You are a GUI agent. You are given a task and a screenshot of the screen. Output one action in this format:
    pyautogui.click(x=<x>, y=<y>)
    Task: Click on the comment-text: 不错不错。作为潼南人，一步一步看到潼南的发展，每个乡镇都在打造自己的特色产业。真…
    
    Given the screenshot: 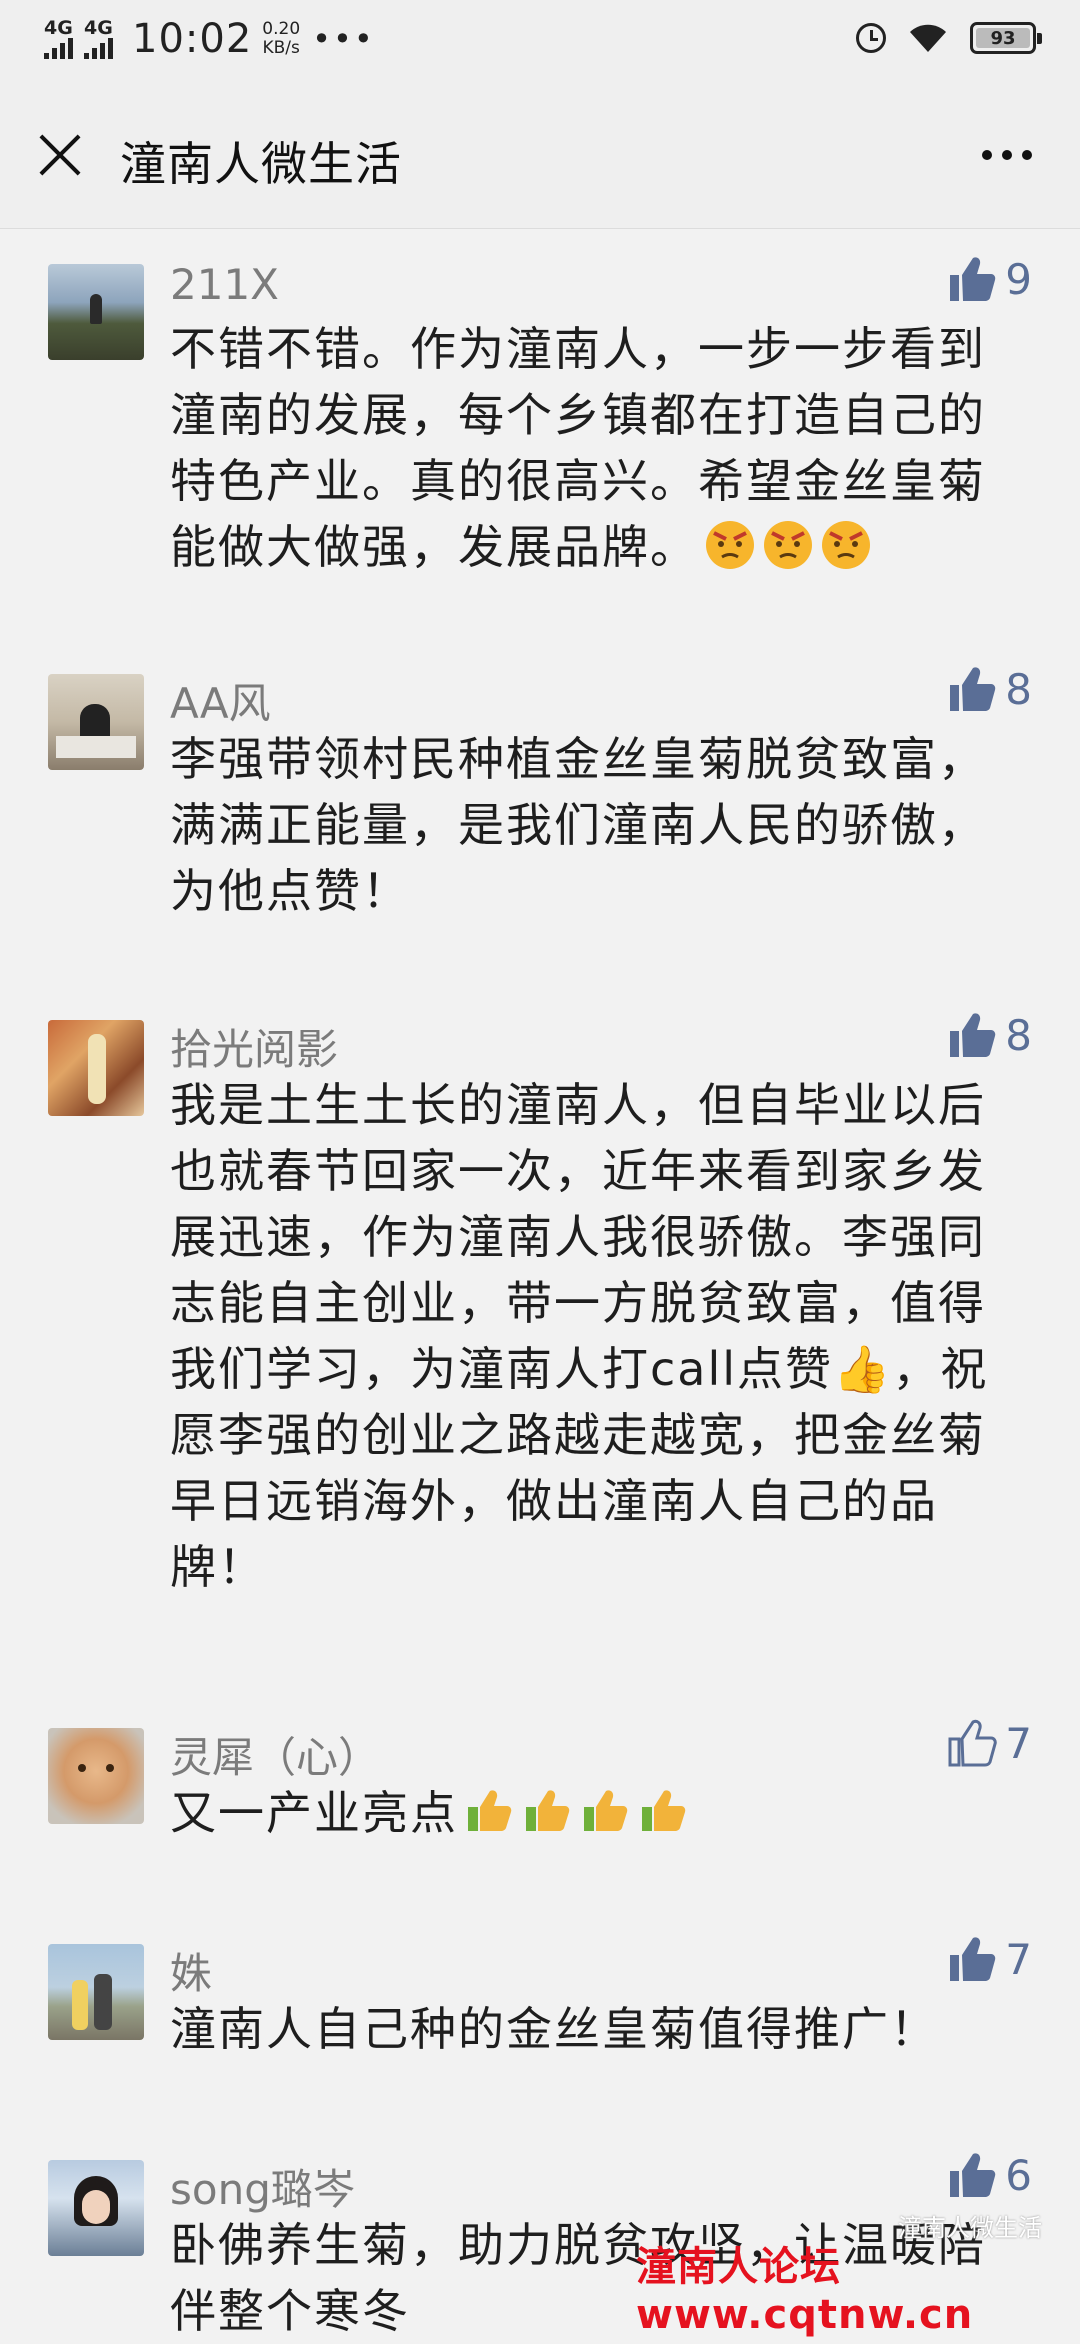 What is the action you would take?
    pyautogui.click(x=600, y=448)
    